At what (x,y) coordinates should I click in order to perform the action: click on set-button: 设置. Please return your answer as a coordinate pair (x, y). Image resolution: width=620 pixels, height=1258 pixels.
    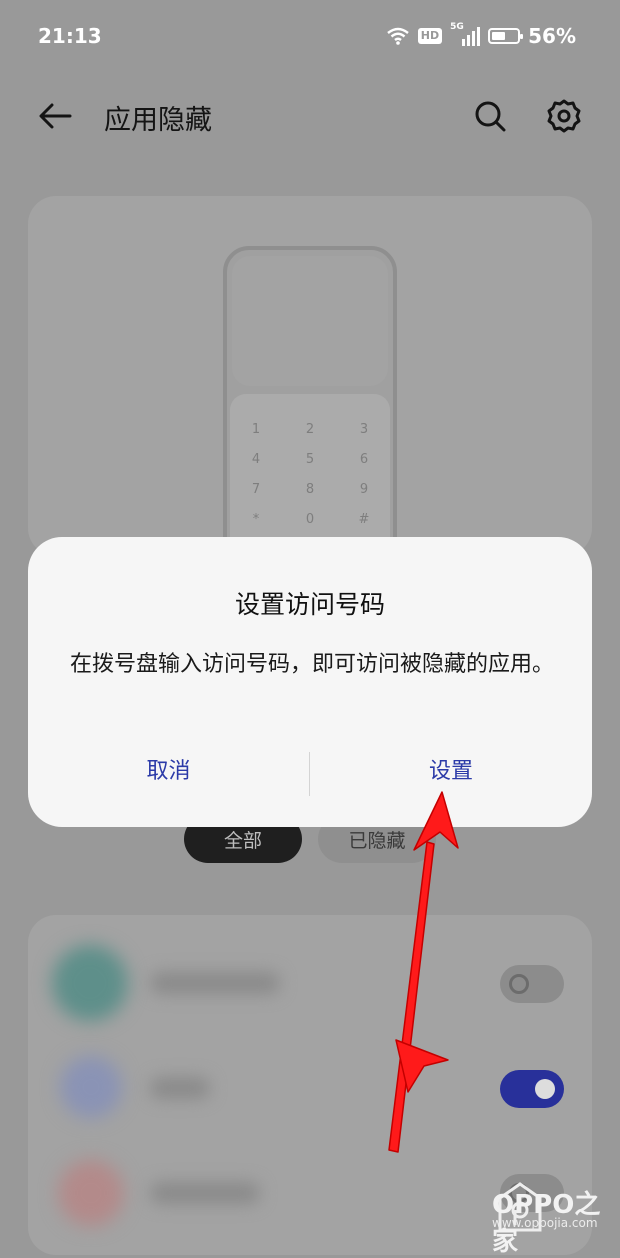
    Looking at the image, I should click on (451, 772).